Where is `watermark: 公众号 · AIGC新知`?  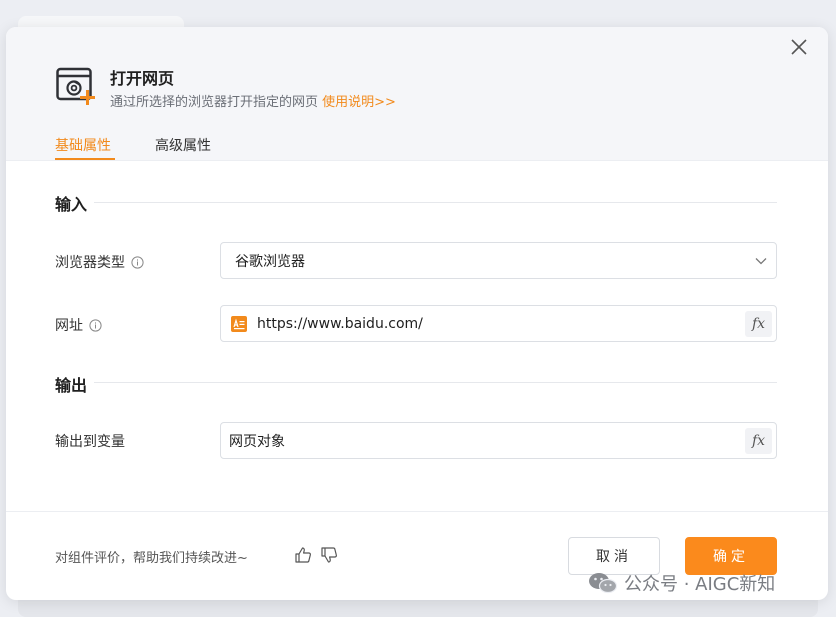 watermark: 公众号 · AIGC新知 is located at coordinates (681, 583).